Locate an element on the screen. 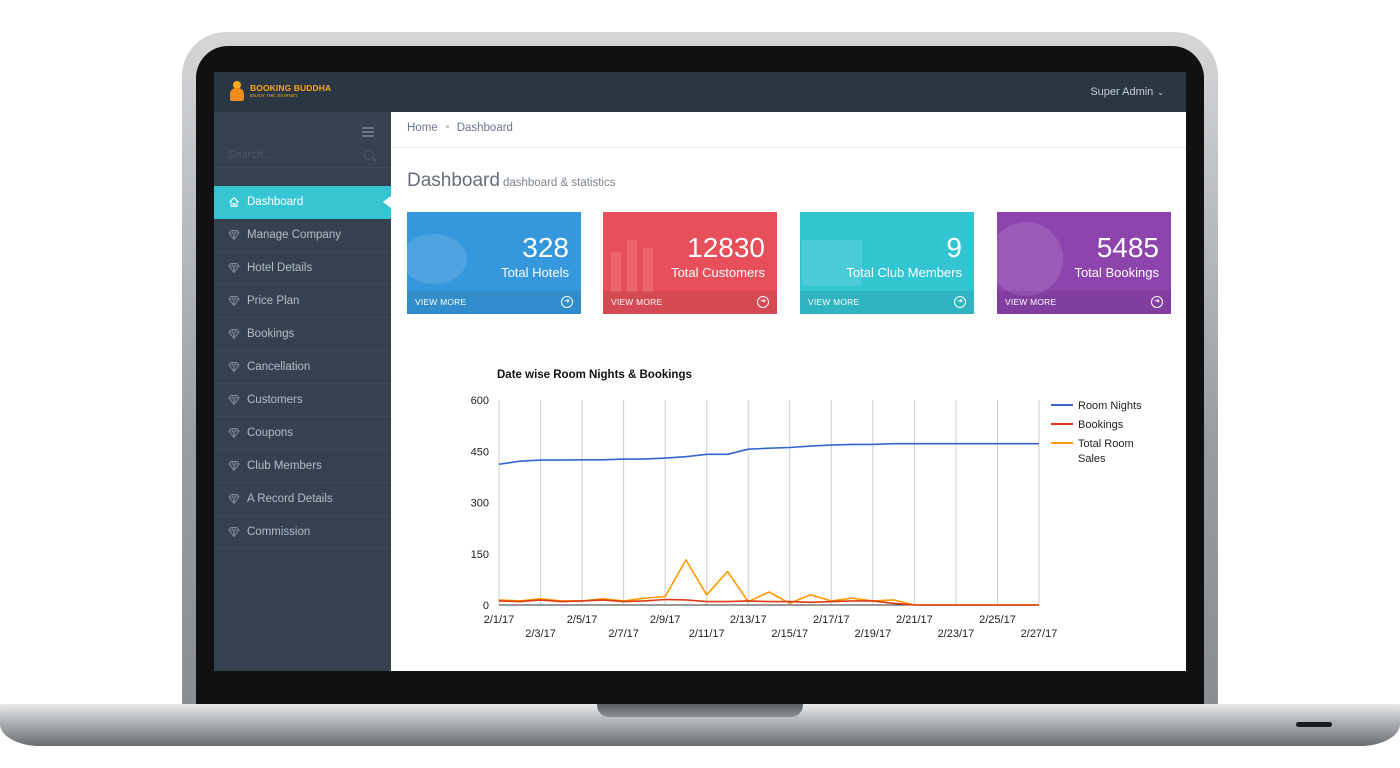  sidebar-item-label: Customers is located at coordinates (275, 400).